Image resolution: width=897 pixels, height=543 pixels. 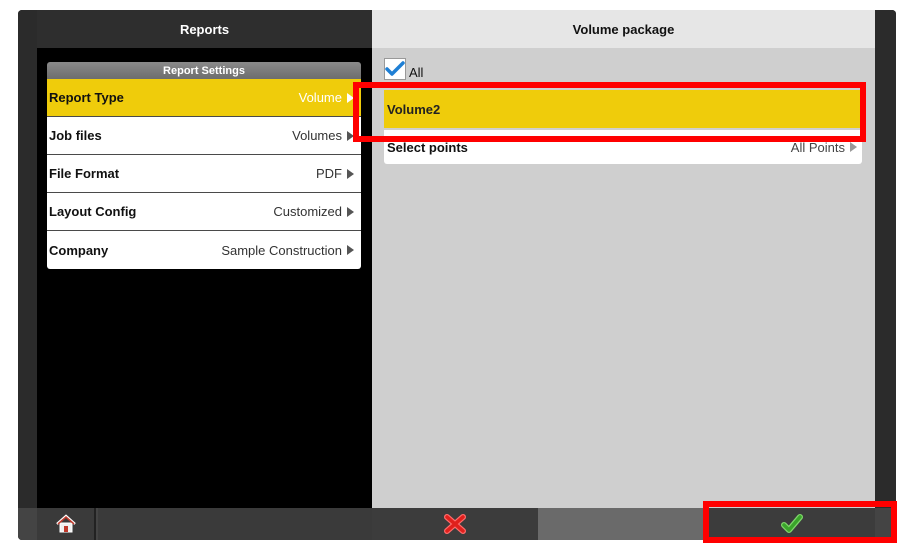 What do you see at coordinates (235, 524) in the screenshot?
I see `bottom-left-bar` at bounding box center [235, 524].